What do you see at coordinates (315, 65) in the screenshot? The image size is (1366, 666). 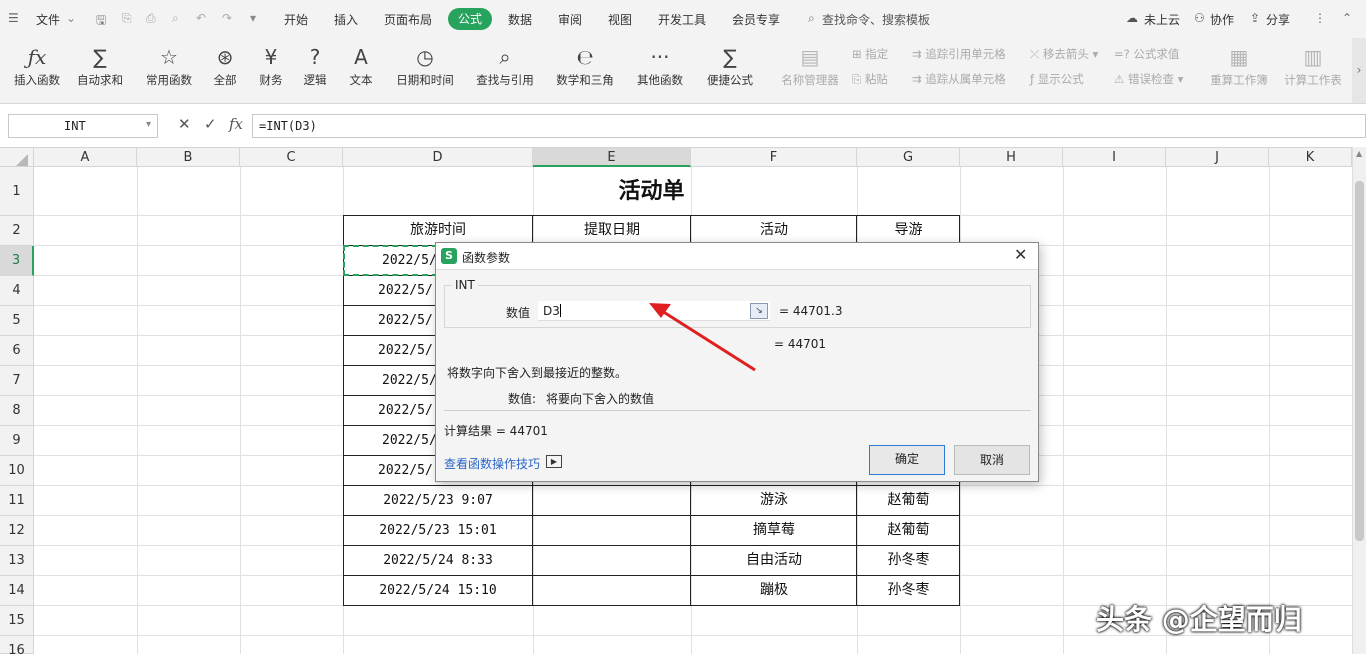 I see `logic-button: ? 逻辑` at bounding box center [315, 65].